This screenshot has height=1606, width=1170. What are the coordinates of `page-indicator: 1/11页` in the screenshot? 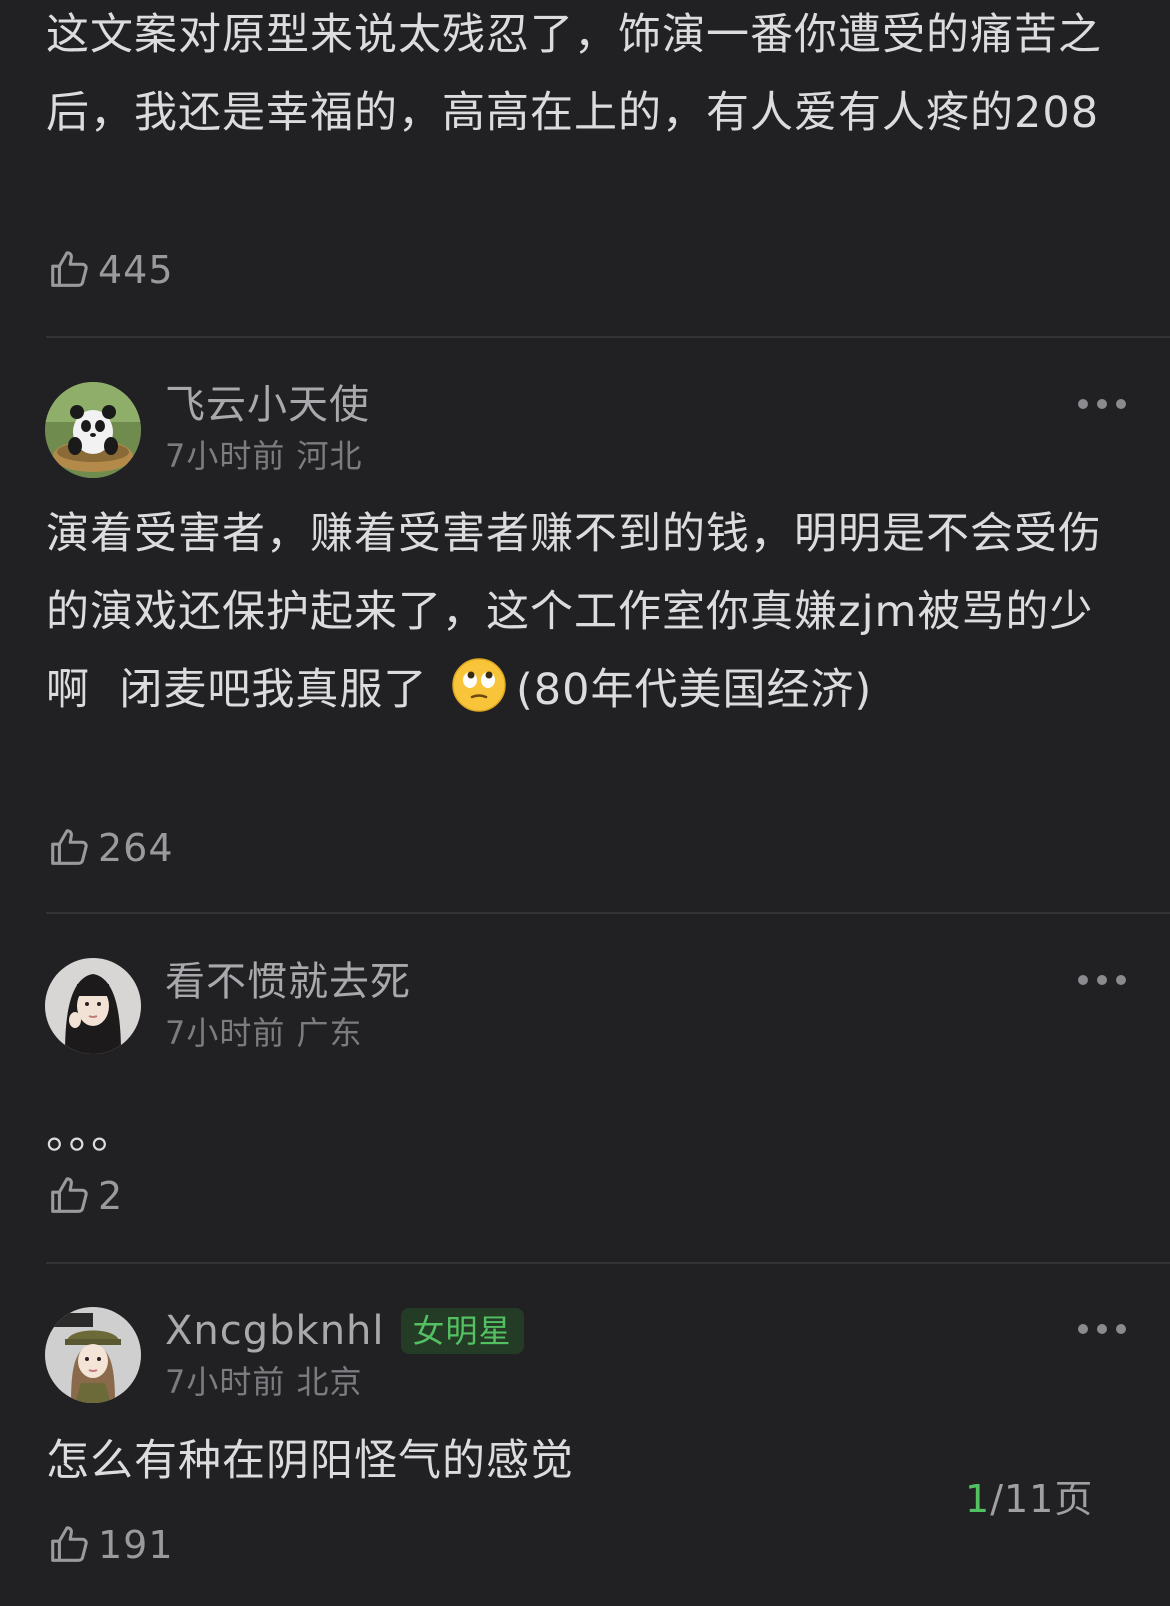 It's located at (1029, 1495).